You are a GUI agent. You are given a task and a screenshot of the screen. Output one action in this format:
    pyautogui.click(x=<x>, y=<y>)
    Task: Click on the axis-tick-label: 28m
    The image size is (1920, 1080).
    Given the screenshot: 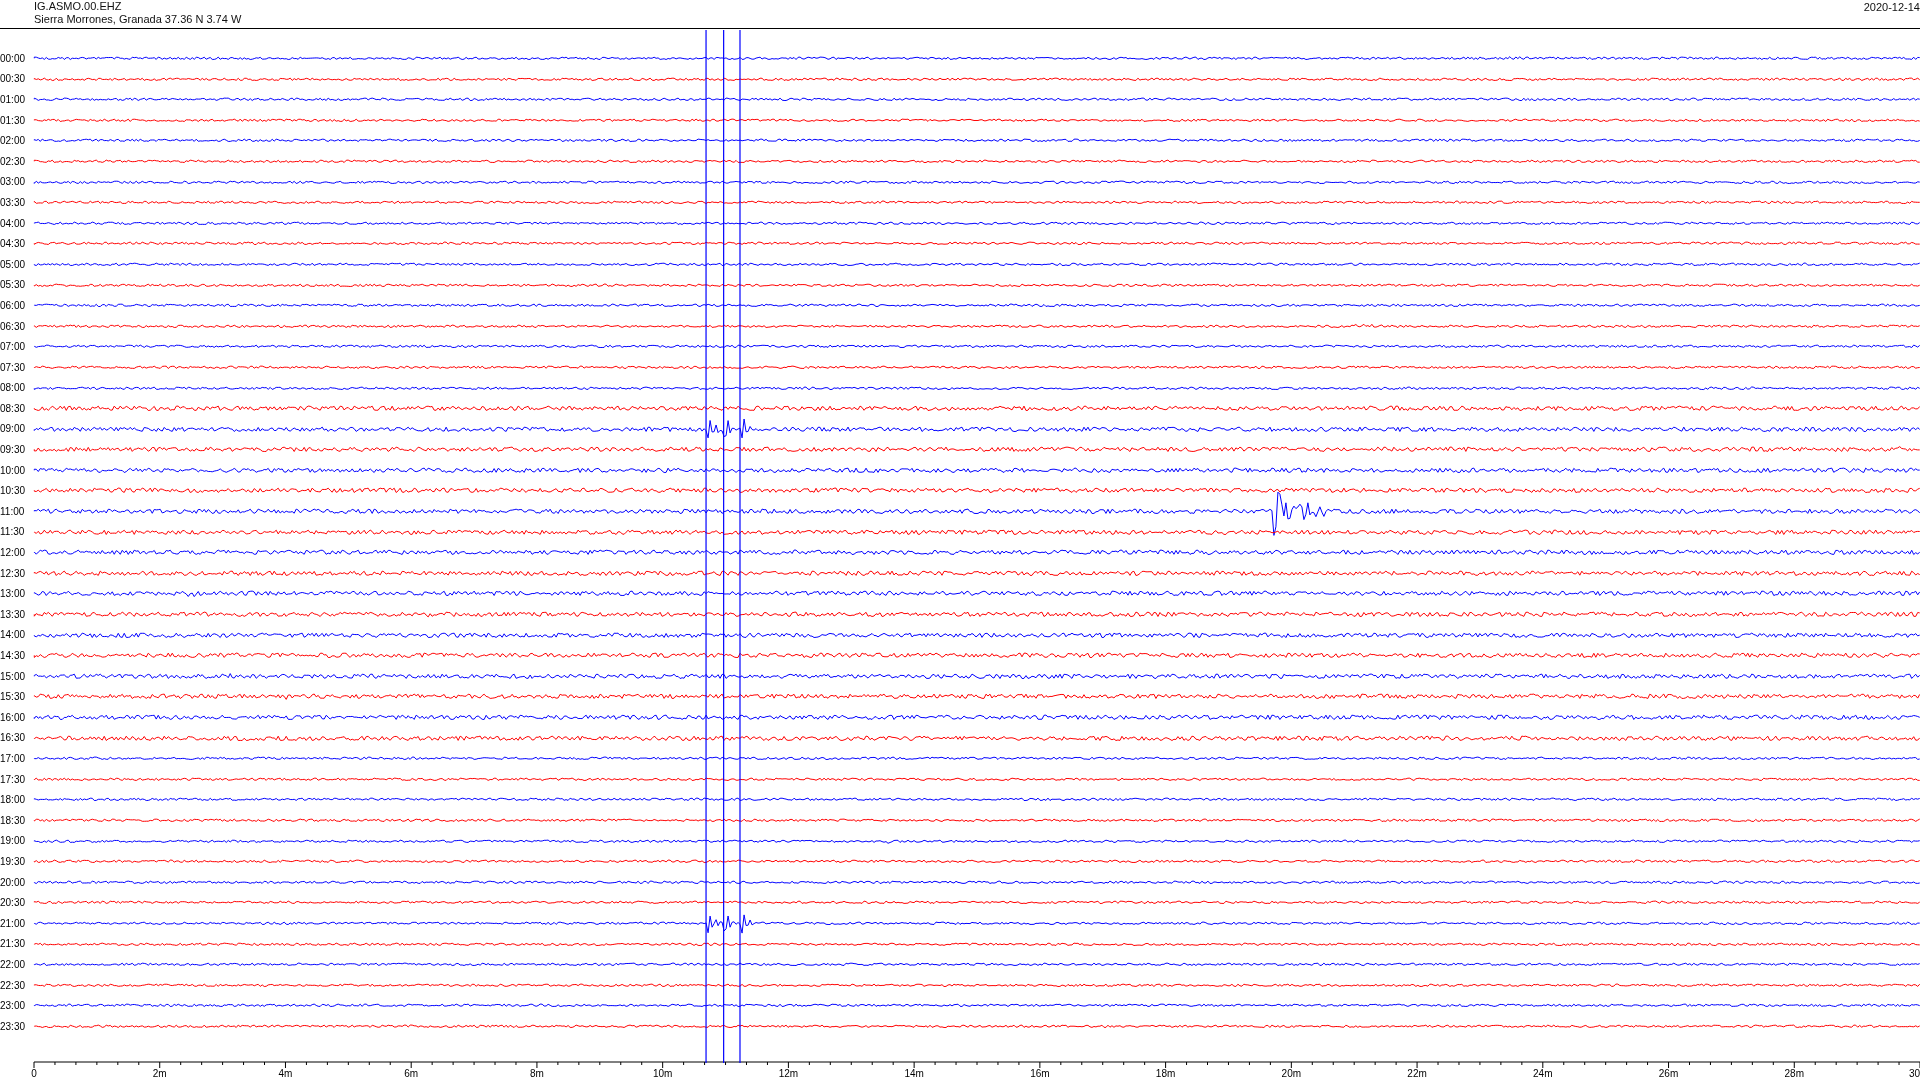 What is the action you would take?
    pyautogui.click(x=1794, y=1073)
    